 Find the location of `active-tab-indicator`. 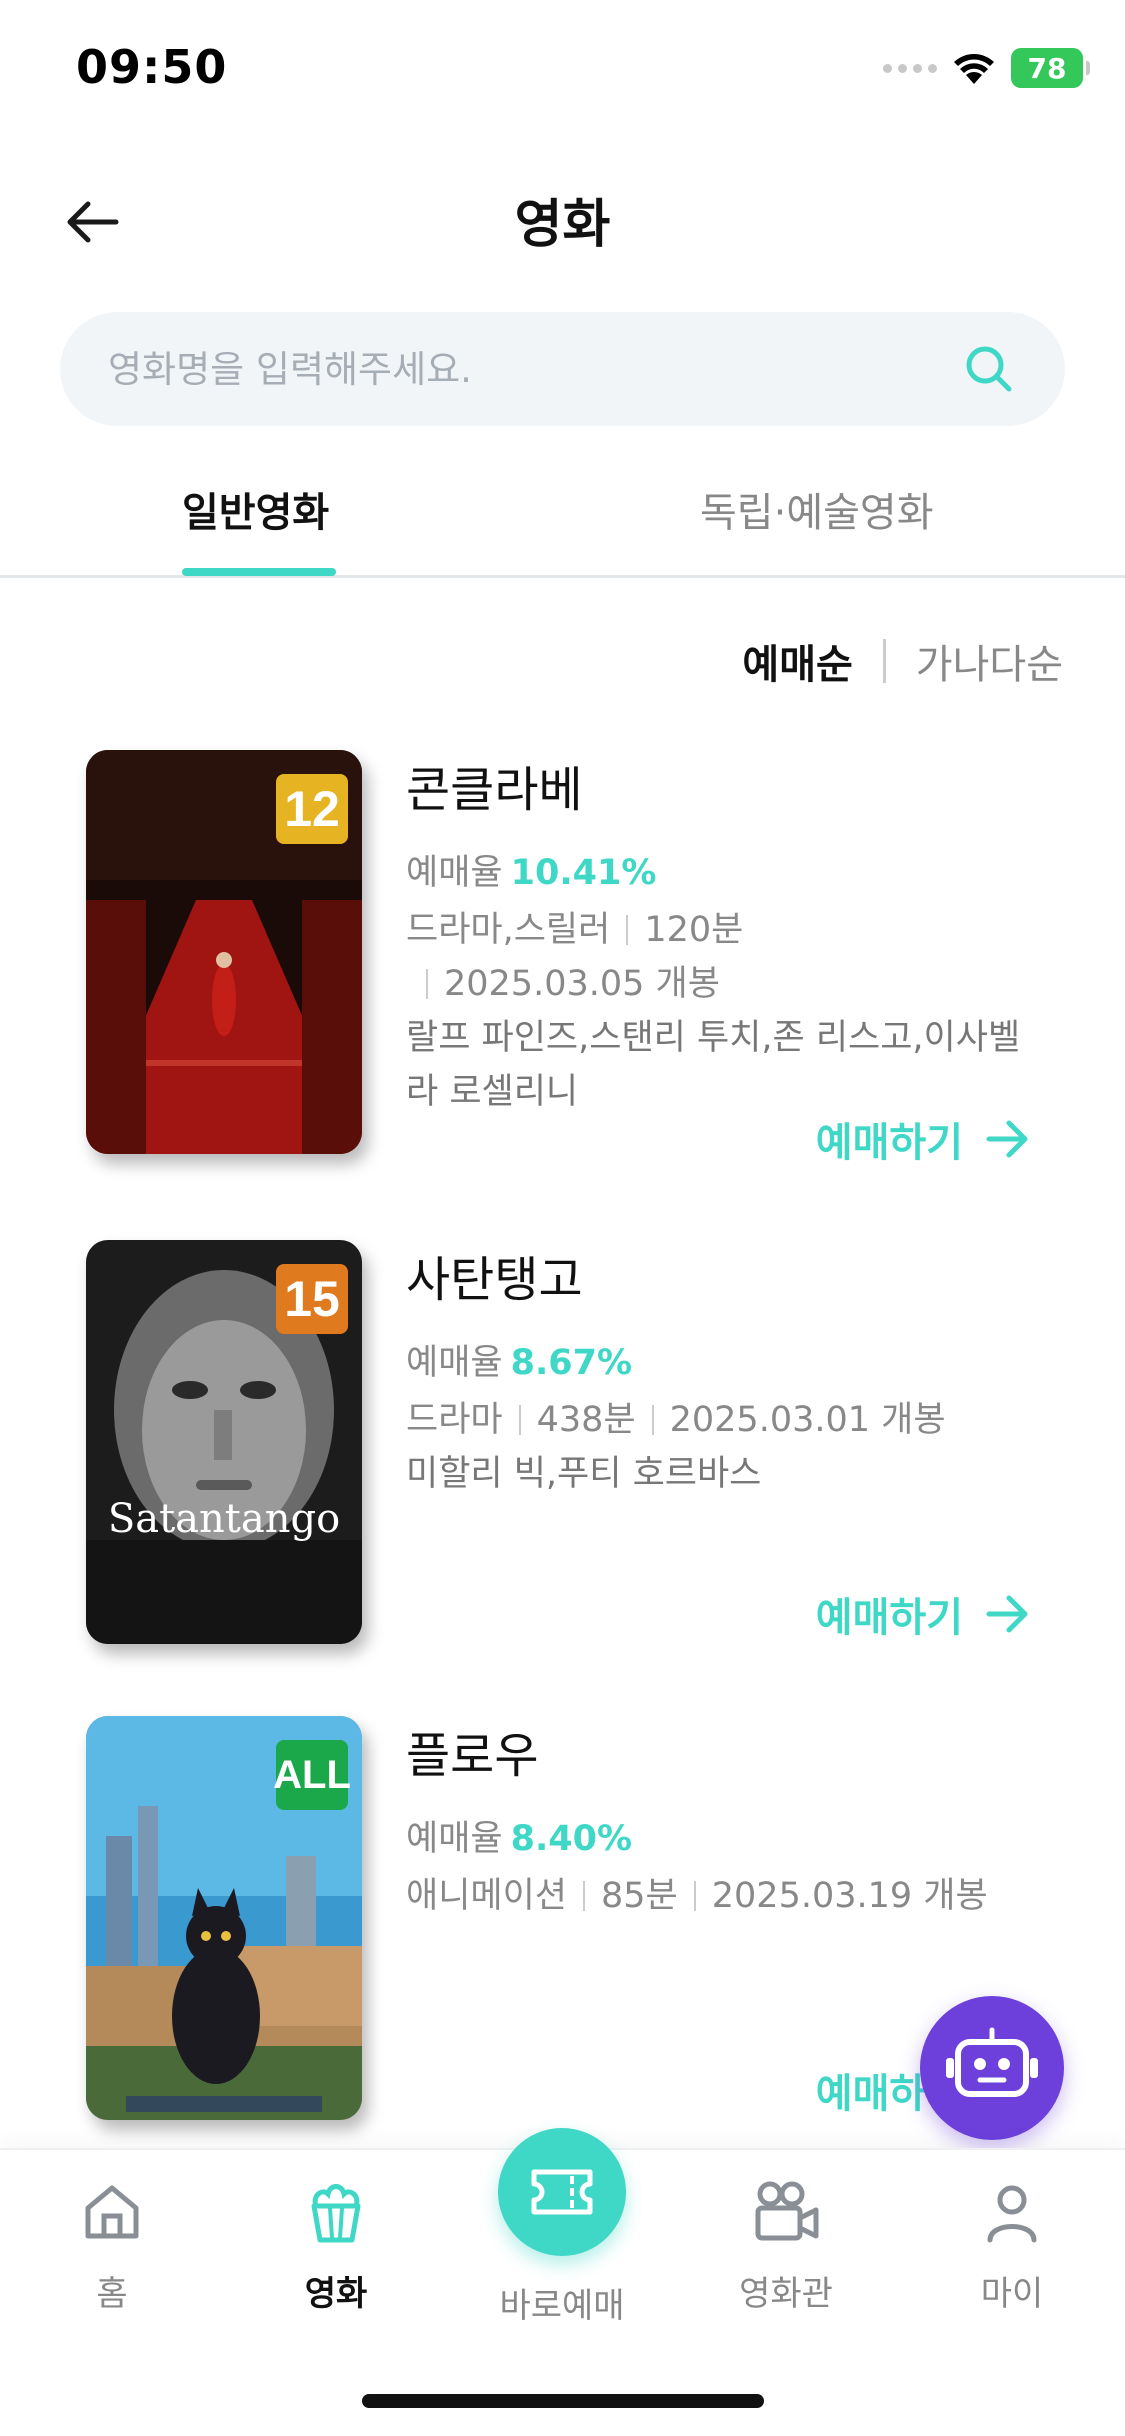

active-tab-indicator is located at coordinates (259, 572).